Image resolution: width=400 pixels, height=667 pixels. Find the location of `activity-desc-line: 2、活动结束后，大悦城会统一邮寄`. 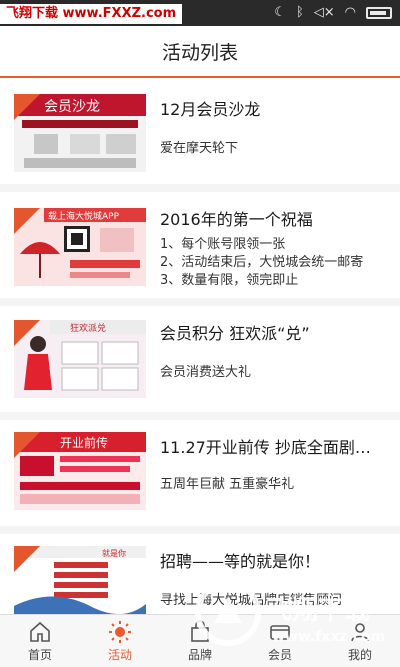

activity-desc-line: 2、活动结束后，大悦城会统一邮寄 is located at coordinates (262, 262).